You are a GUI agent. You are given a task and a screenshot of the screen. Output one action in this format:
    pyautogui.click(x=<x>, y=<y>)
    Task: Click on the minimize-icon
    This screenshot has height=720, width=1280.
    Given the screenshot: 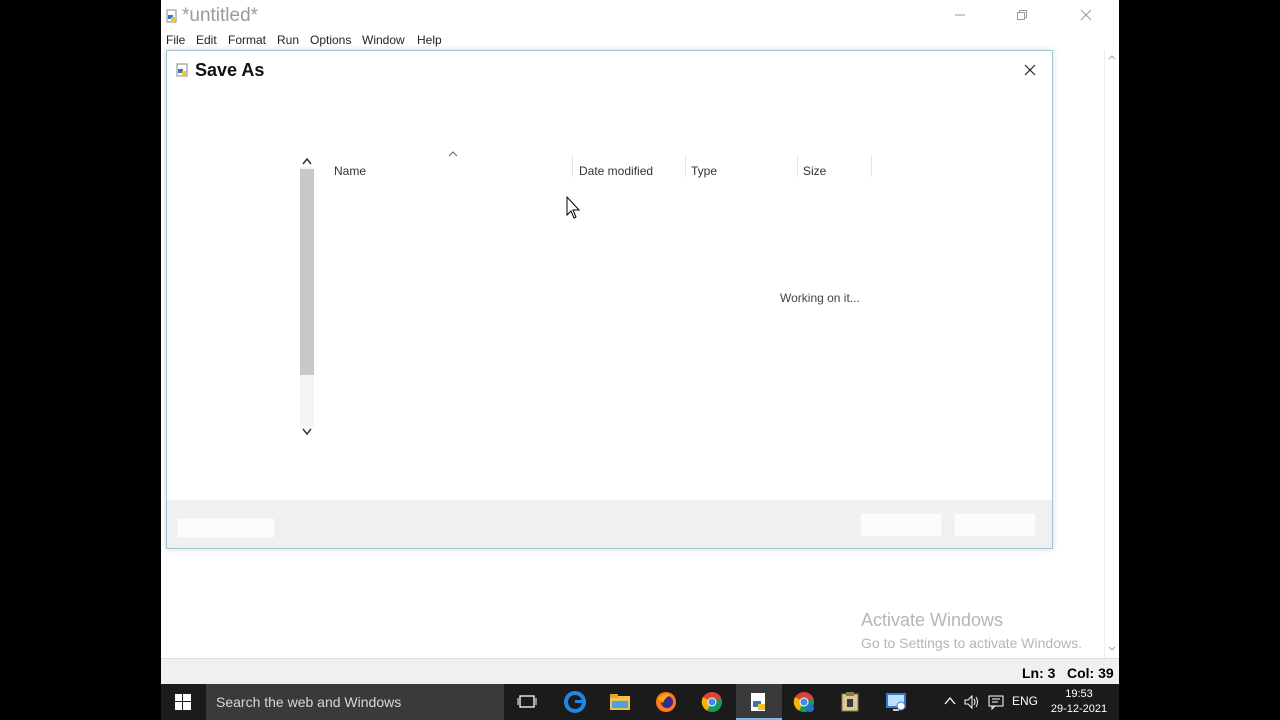 What is the action you would take?
    pyautogui.click(x=960, y=15)
    